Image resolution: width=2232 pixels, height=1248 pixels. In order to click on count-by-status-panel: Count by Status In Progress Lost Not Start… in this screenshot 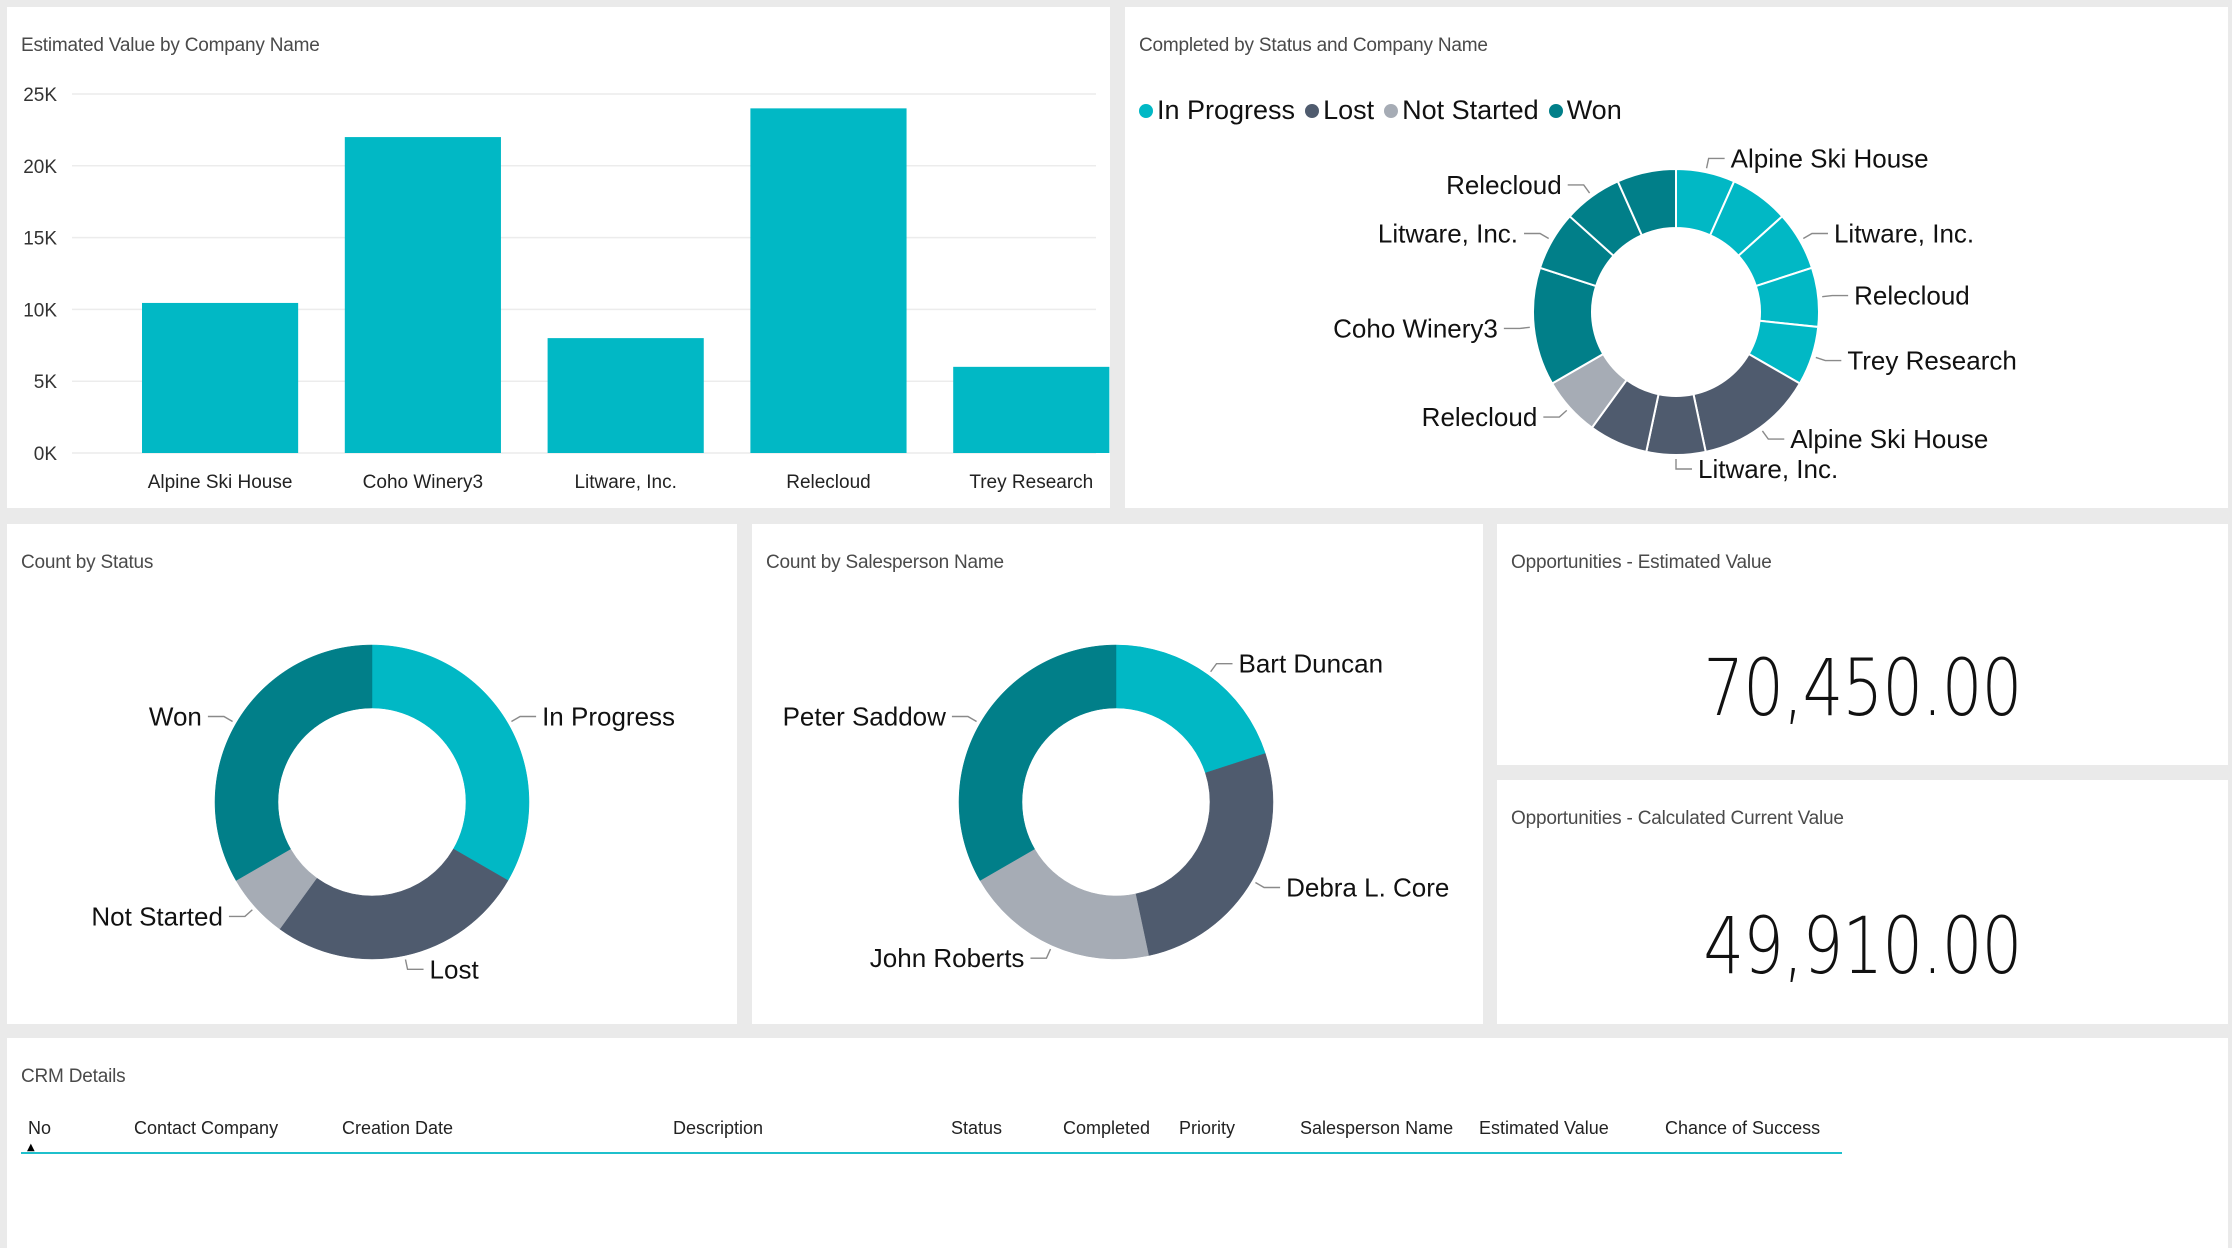, I will do `click(372, 774)`.